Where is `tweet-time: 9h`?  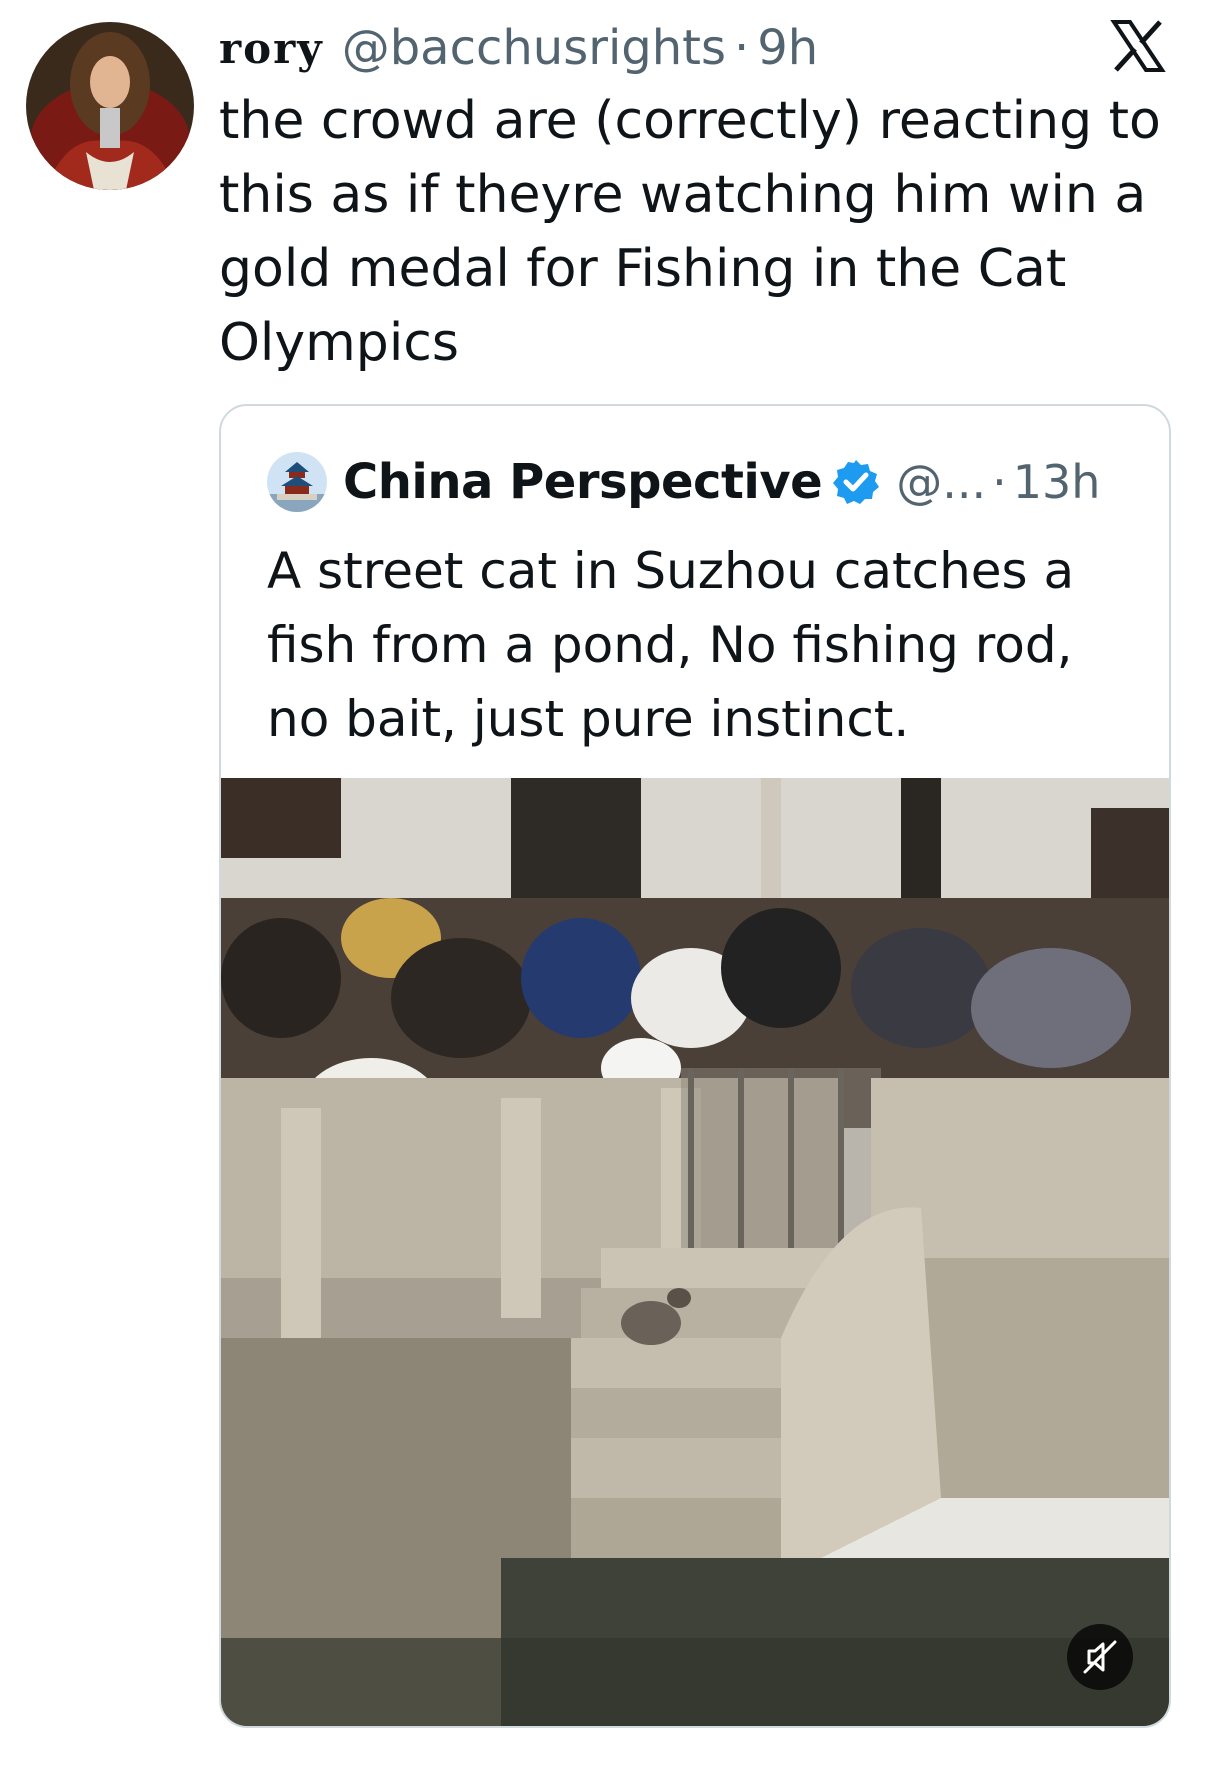
tweet-time: 9h is located at coordinates (787, 48).